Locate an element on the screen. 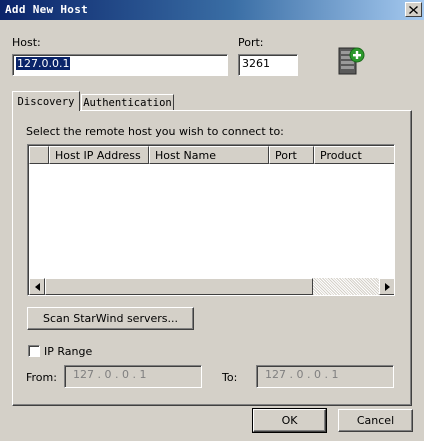  scroll-right-button is located at coordinates (386, 286).